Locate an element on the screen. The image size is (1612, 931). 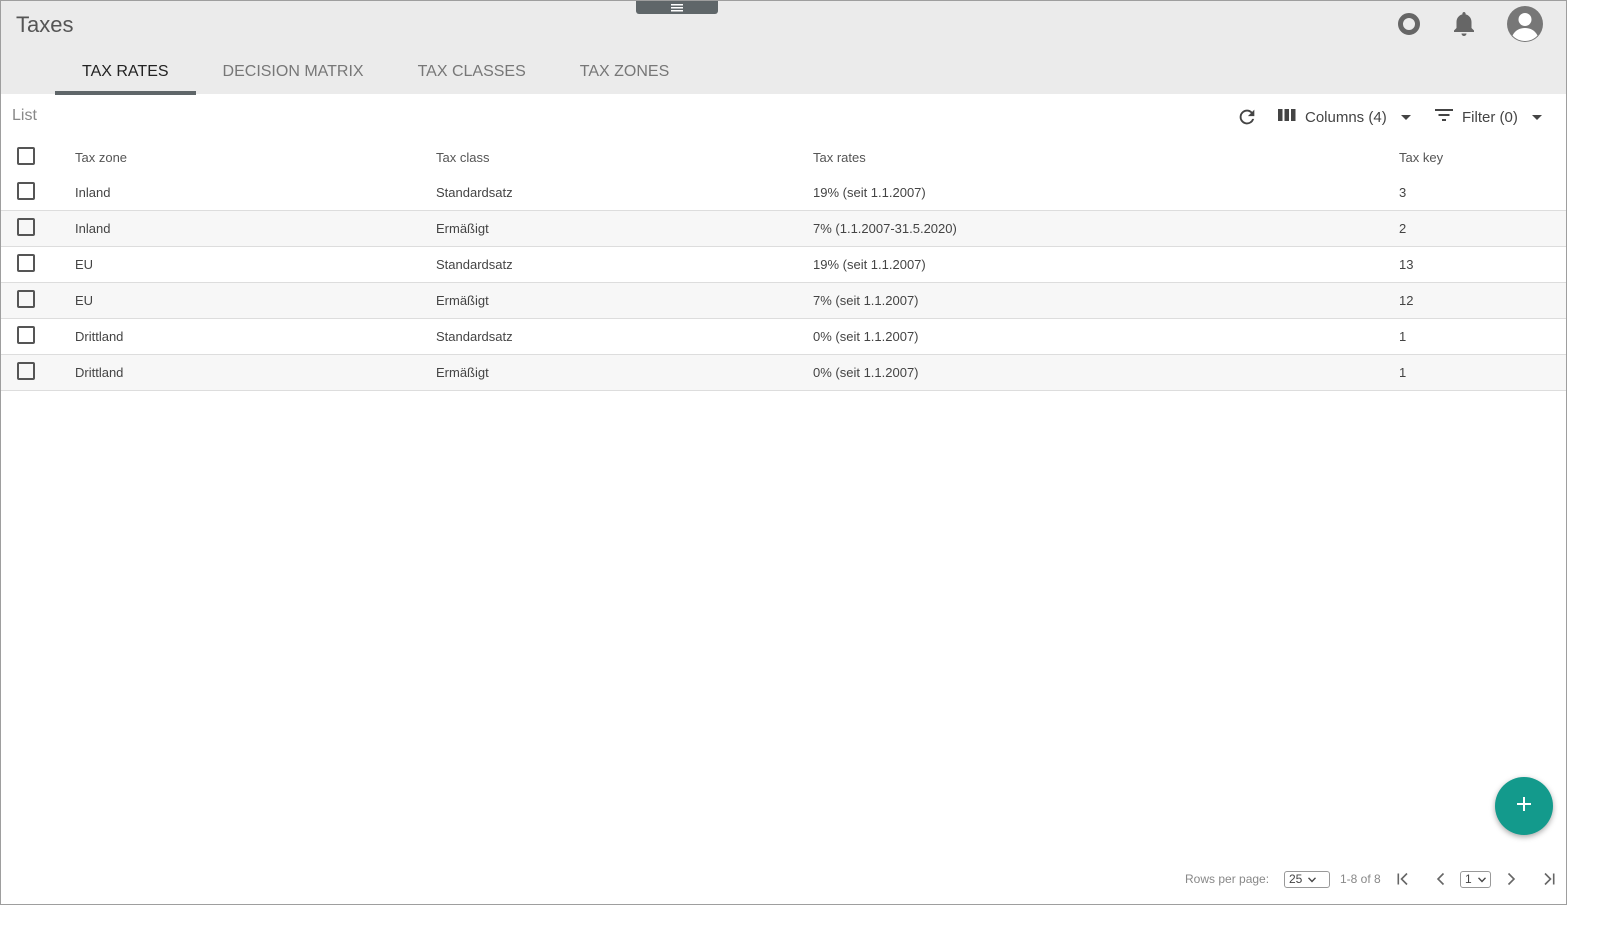
previous-page-icon is located at coordinates (1441, 879).